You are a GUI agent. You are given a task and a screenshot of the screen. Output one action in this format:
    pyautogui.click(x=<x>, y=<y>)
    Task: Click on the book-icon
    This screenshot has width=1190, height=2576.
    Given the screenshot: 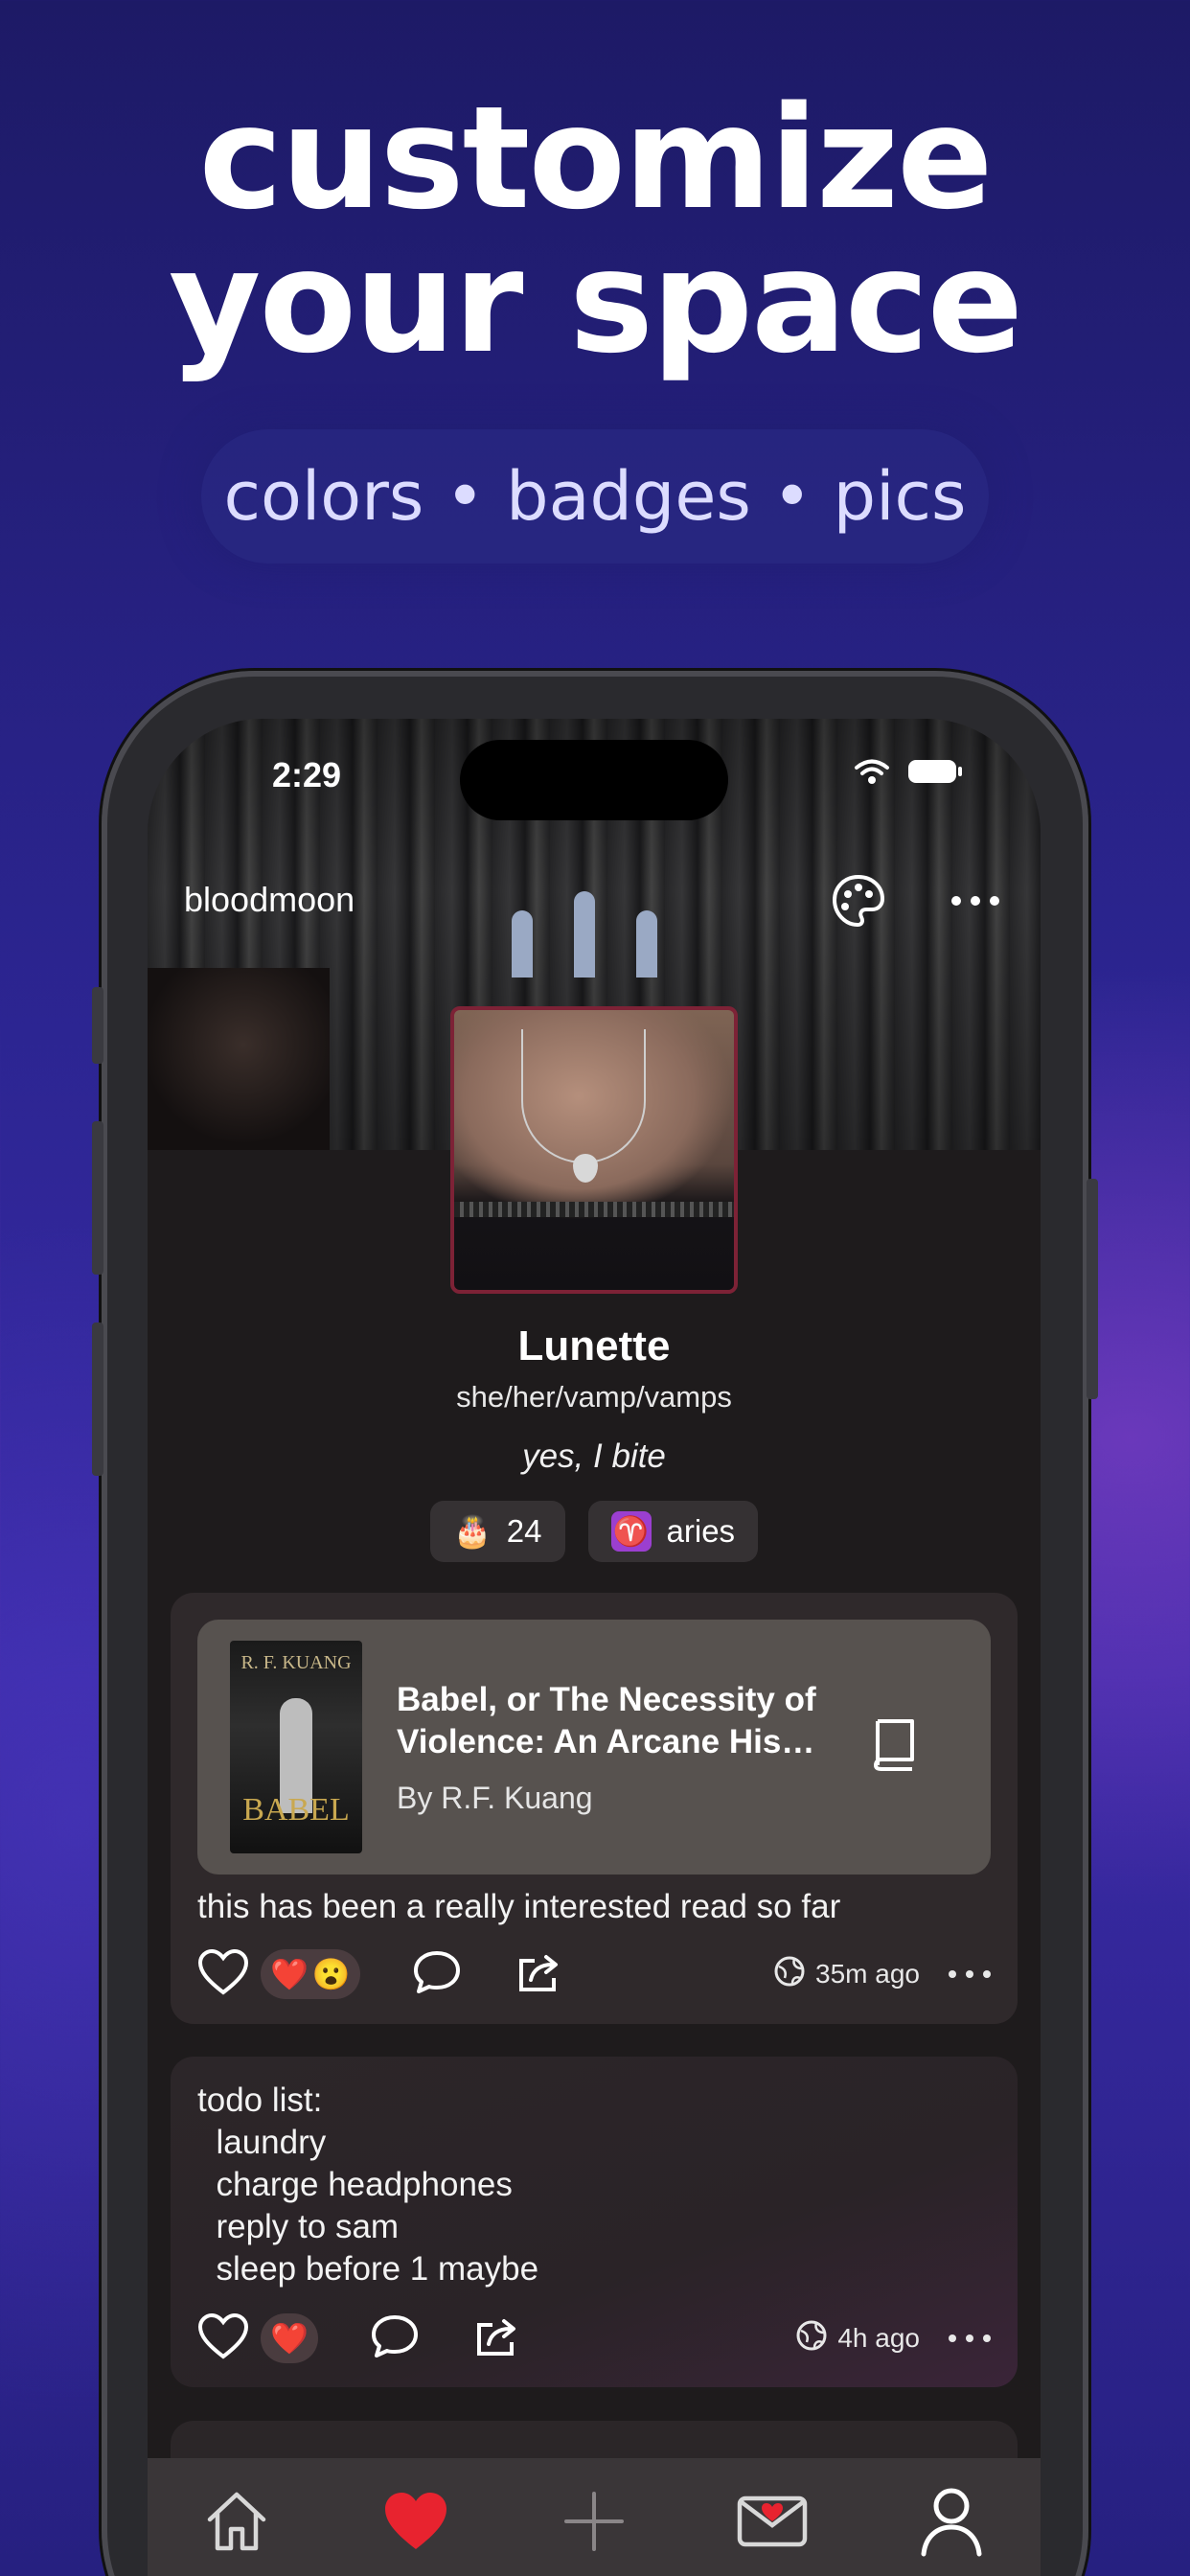 What is the action you would take?
    pyautogui.click(x=895, y=1746)
    